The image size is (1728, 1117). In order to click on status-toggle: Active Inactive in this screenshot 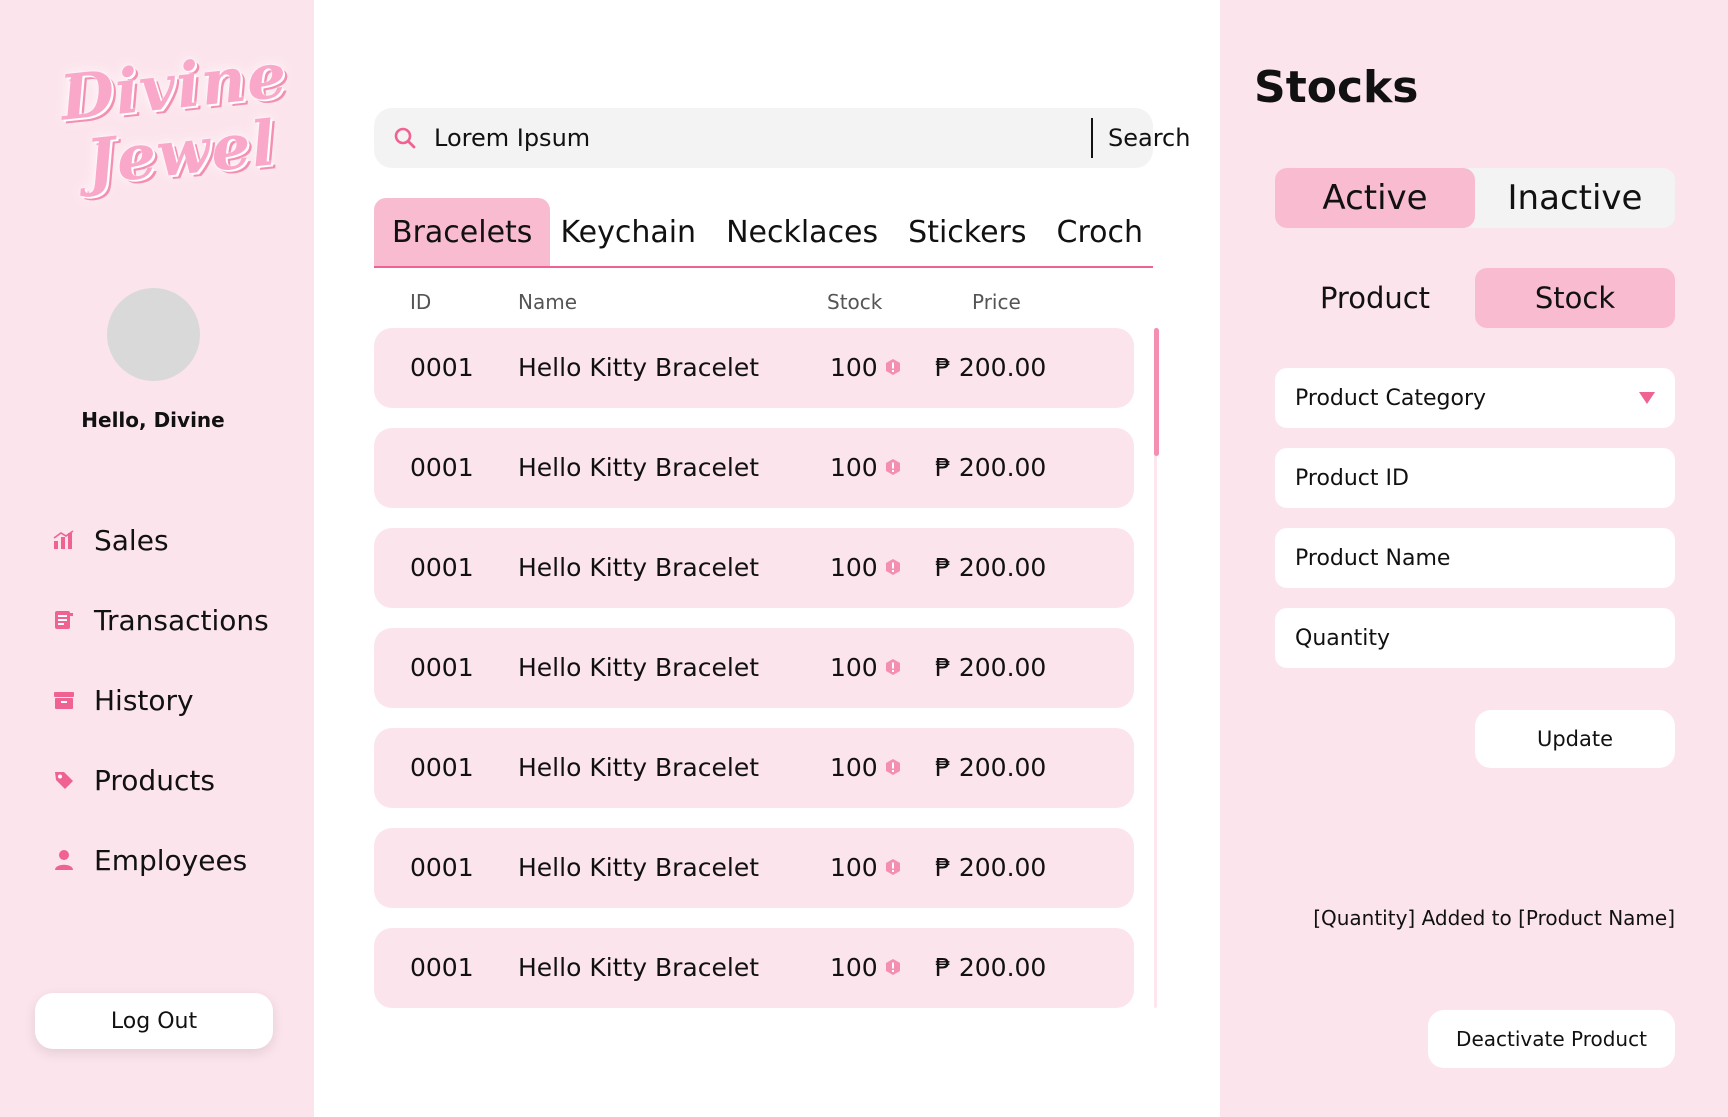, I will do `click(1475, 198)`.